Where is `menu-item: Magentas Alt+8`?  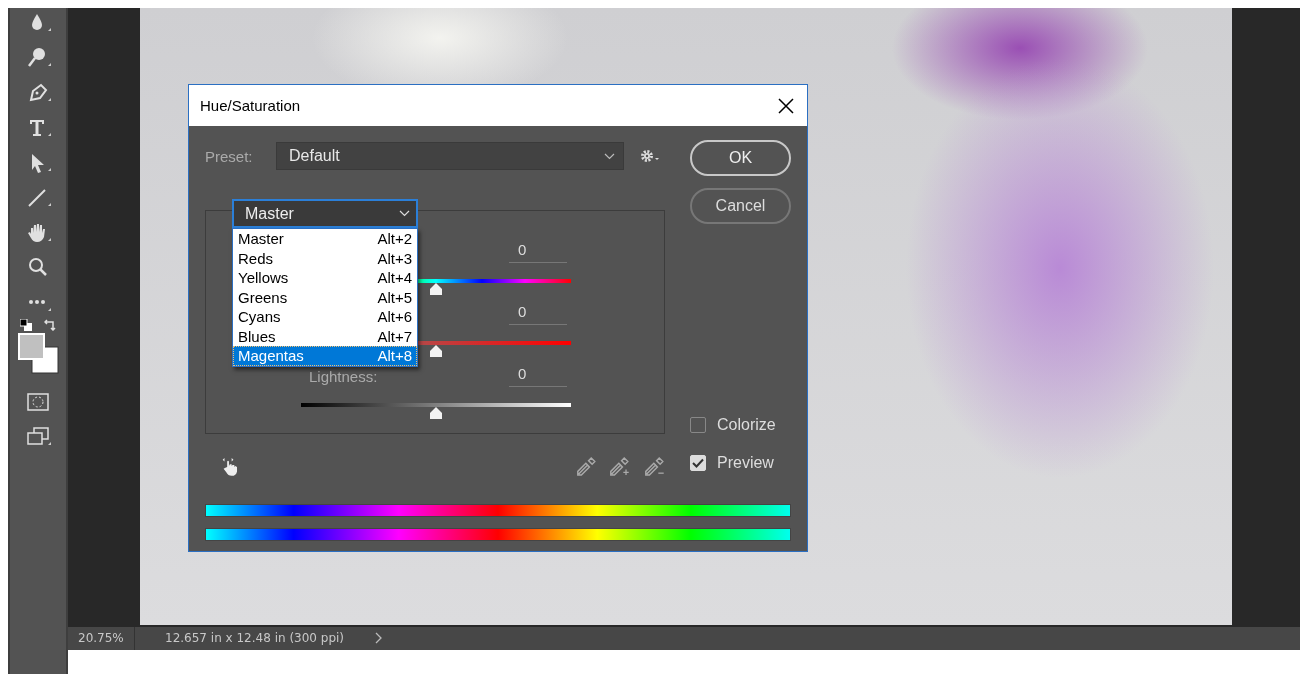 menu-item: Magentas Alt+8 is located at coordinates (325, 356).